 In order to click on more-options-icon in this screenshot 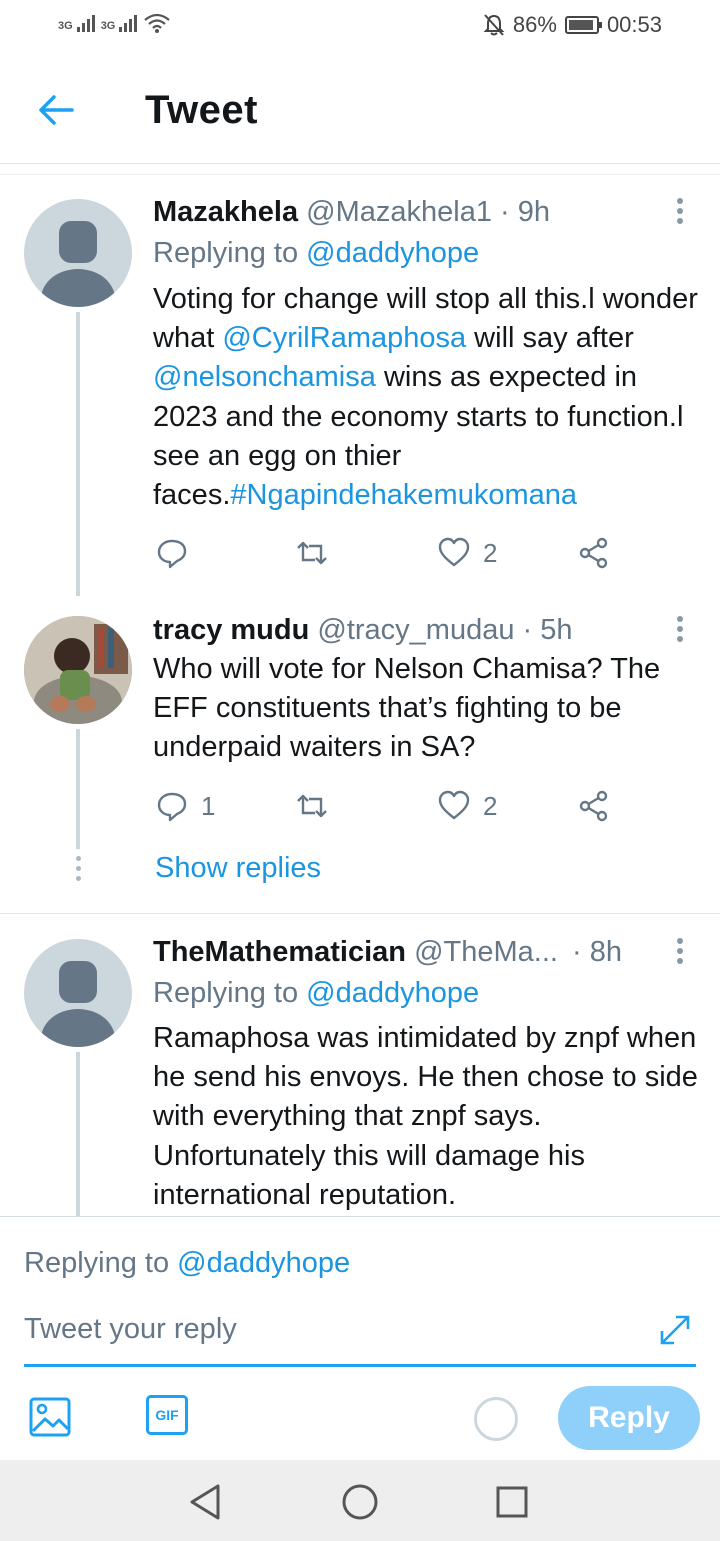, I will do `click(680, 953)`.